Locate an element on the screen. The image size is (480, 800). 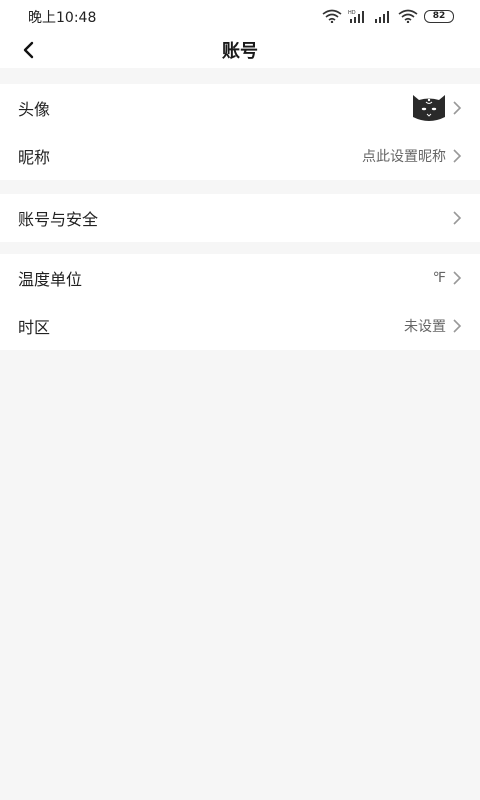
nav-bar: 账号 is located at coordinates (240, 50).